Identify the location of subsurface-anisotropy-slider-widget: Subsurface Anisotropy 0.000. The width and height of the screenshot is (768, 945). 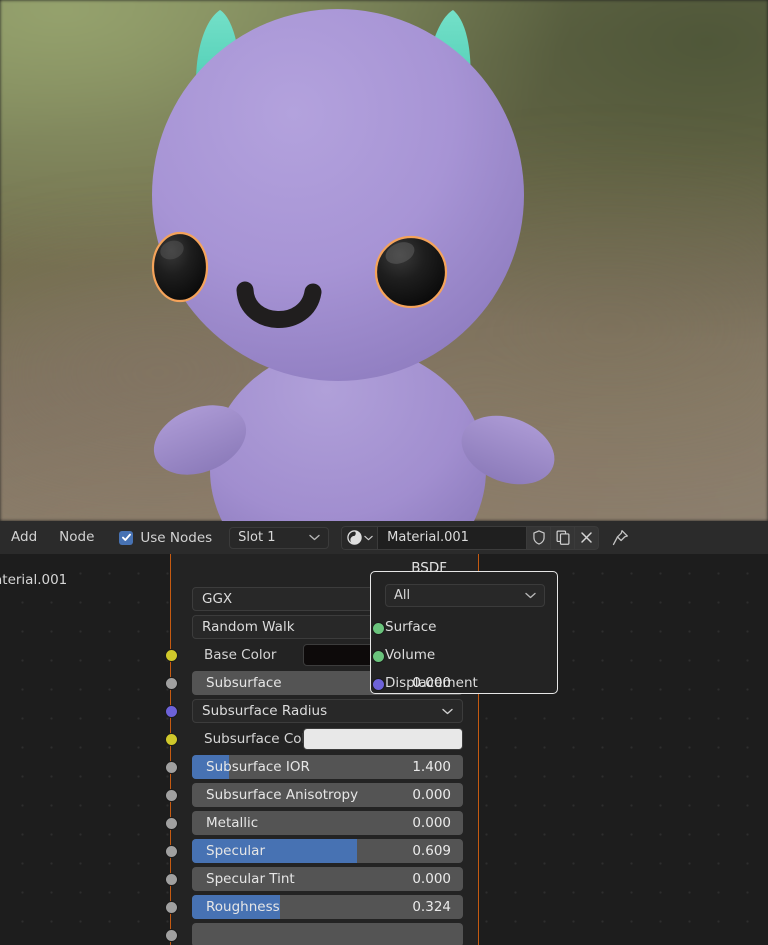
(327, 795).